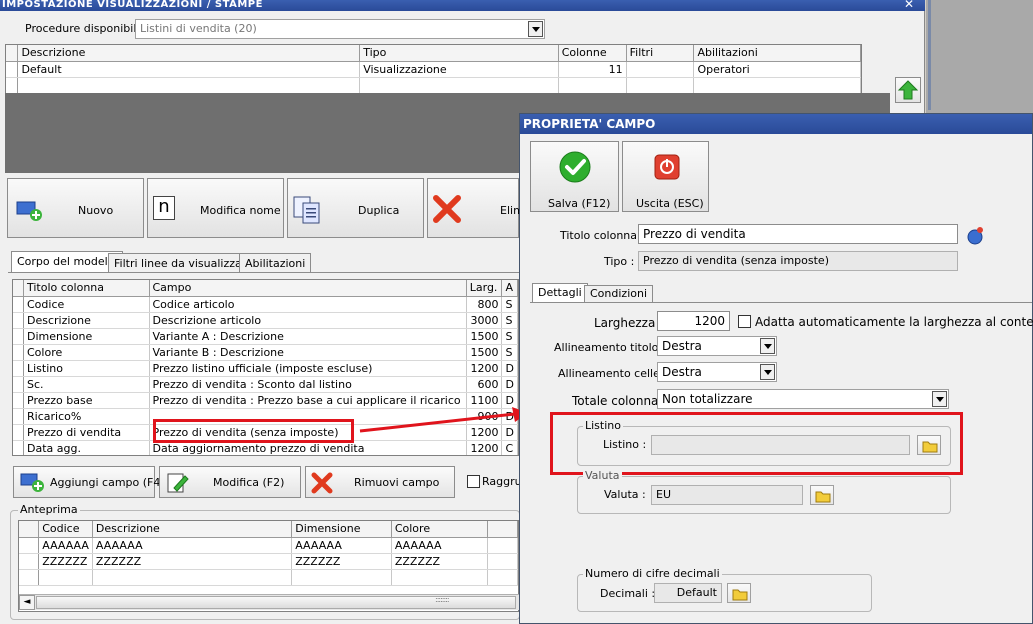  What do you see at coordinates (183, 263) in the screenshot?
I see `tab-line-filters: Filtri linee da visualizzare` at bounding box center [183, 263].